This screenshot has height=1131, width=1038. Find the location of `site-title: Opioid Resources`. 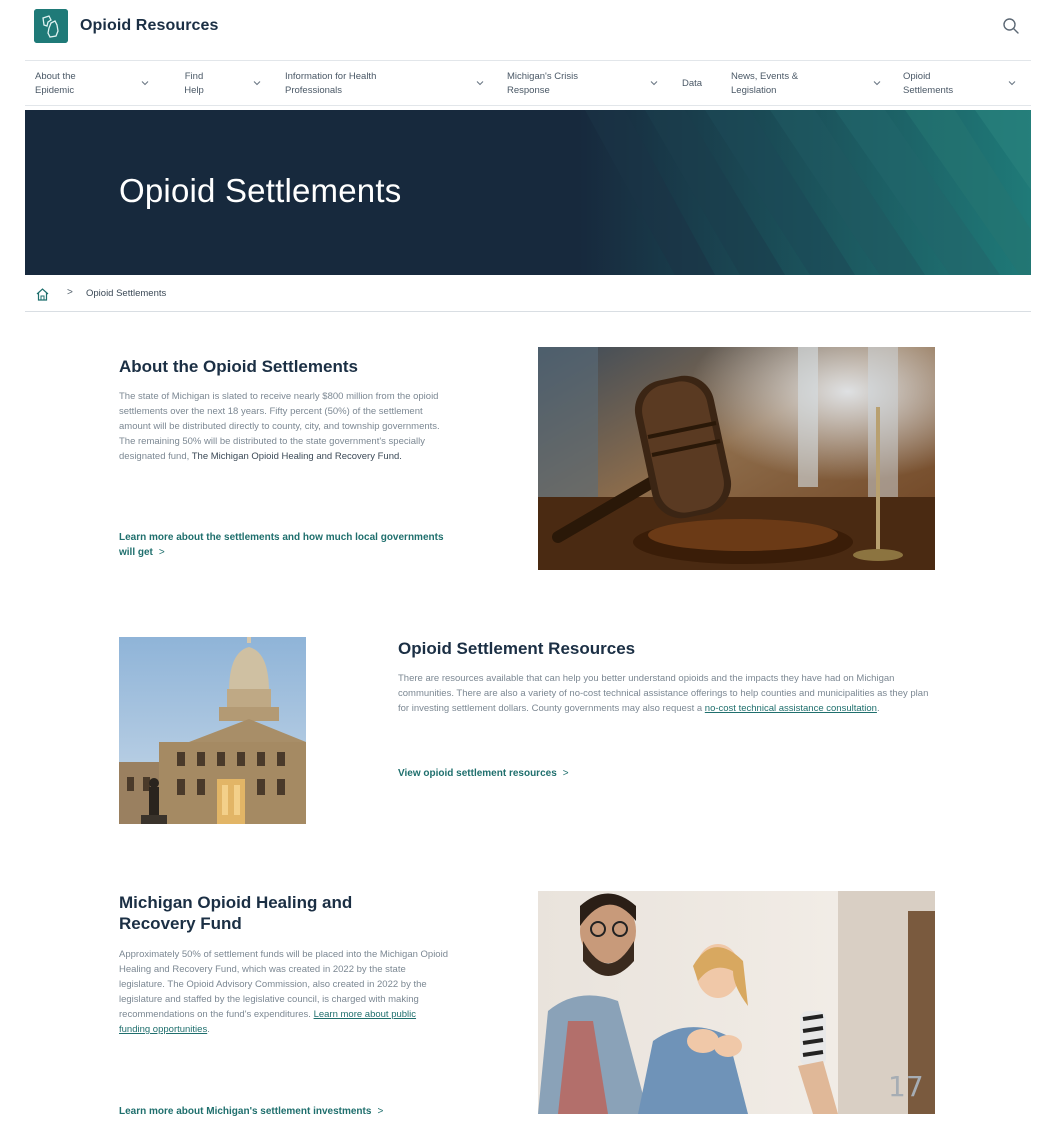

site-title: Opioid Resources is located at coordinates (149, 26).